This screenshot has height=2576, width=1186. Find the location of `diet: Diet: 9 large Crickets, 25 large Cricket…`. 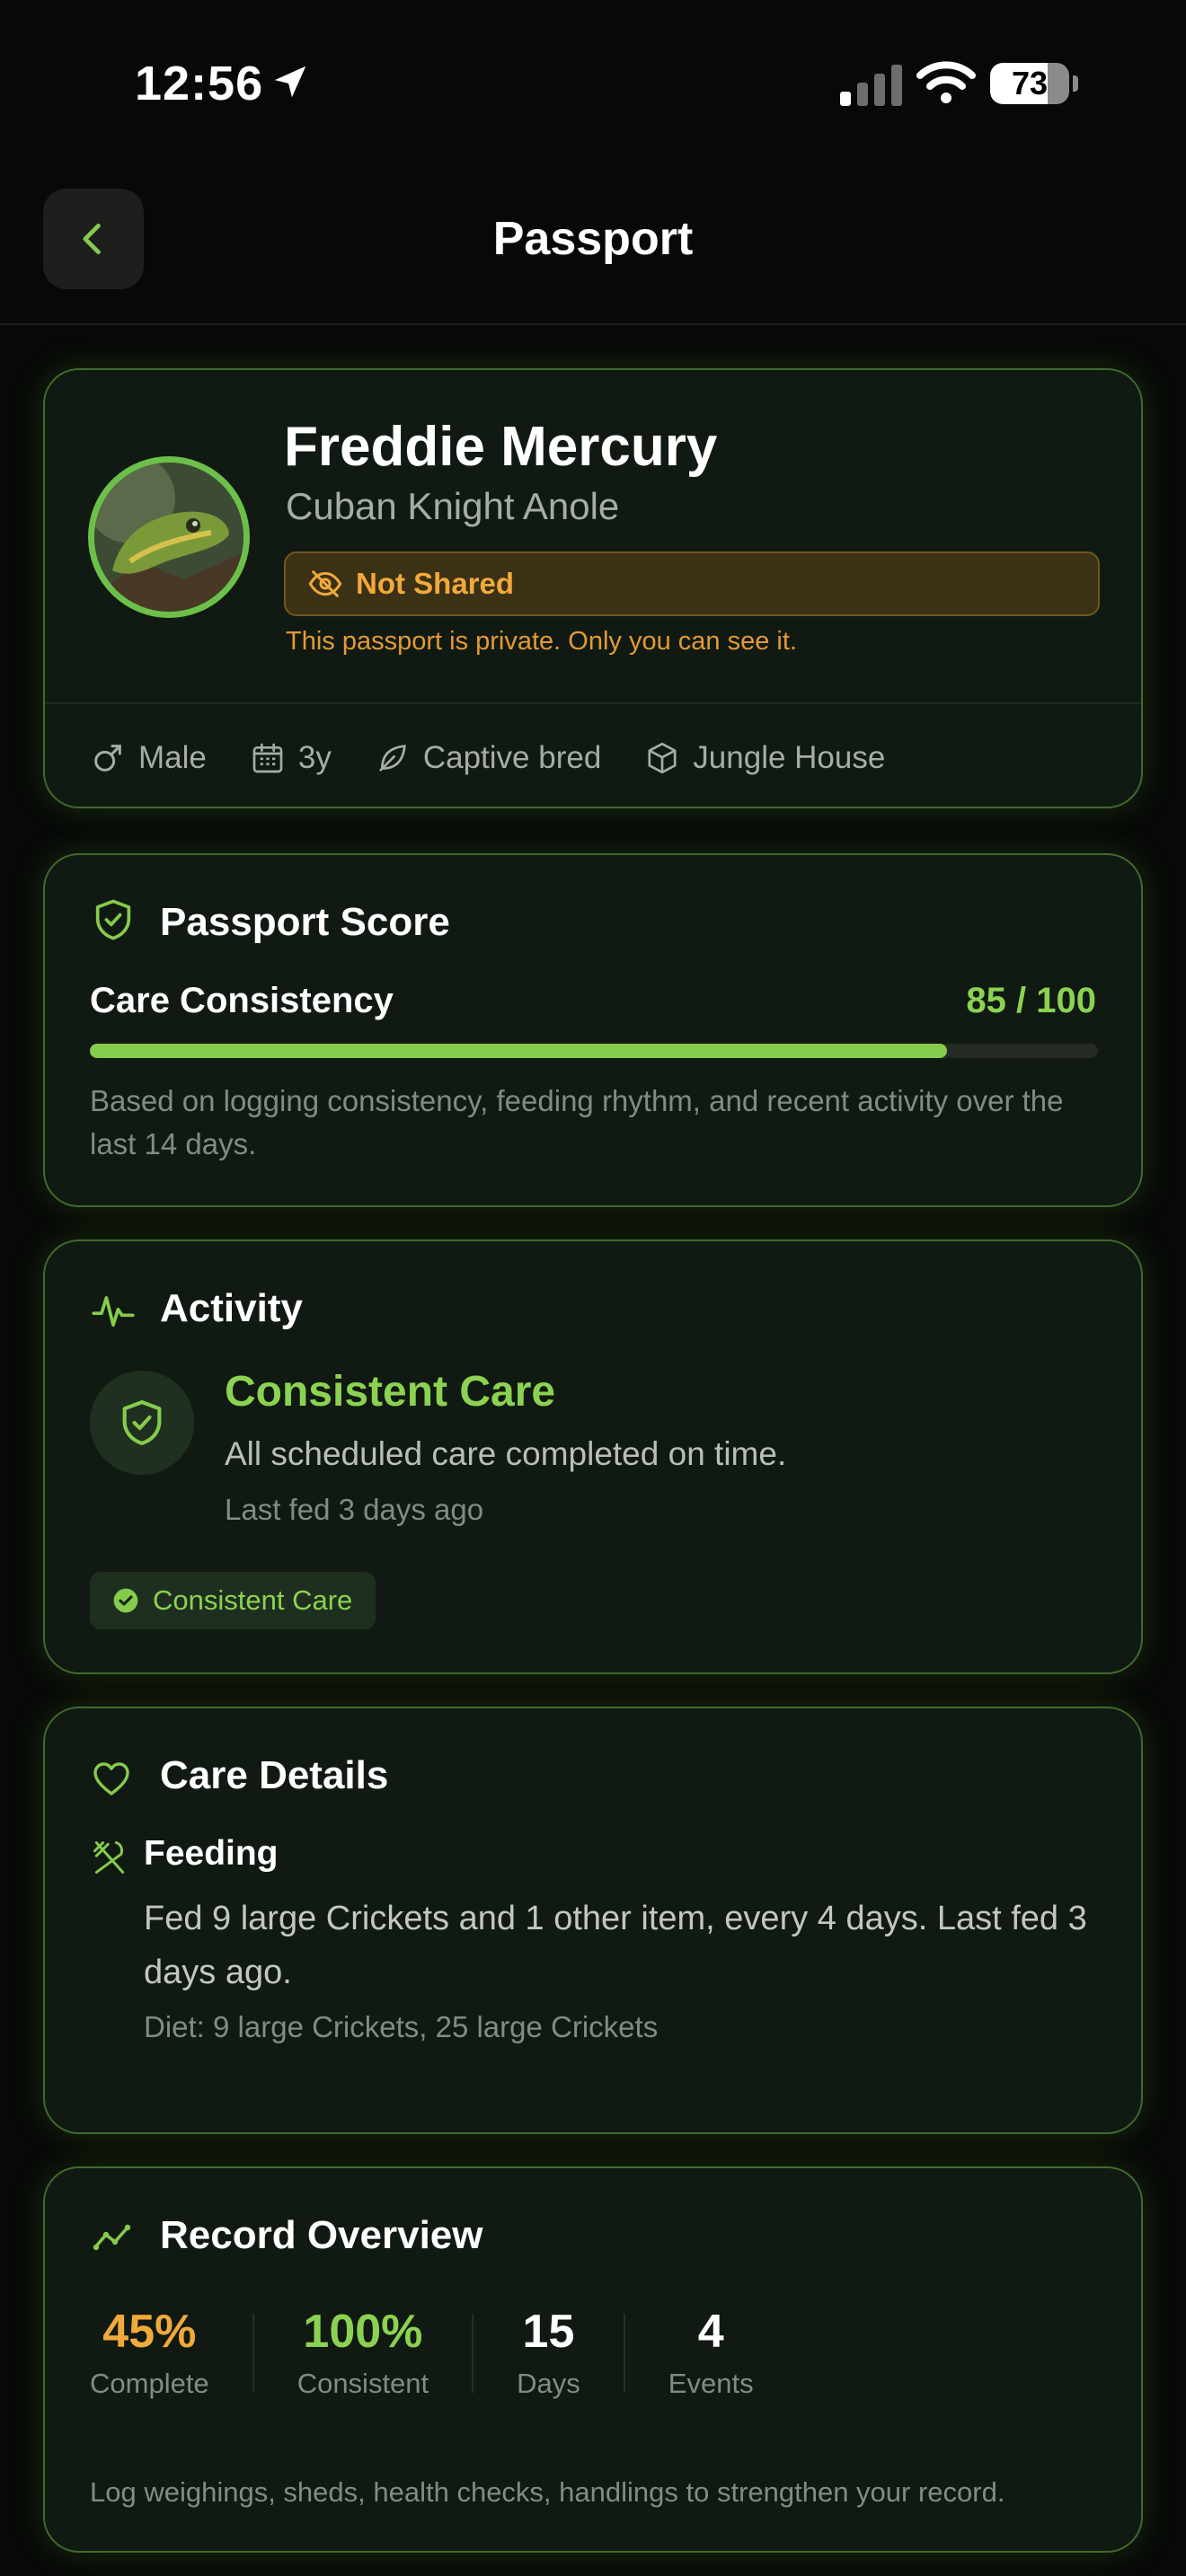

diet: Diet: 9 large Crickets, 25 large Cricket… is located at coordinates (401, 2026).